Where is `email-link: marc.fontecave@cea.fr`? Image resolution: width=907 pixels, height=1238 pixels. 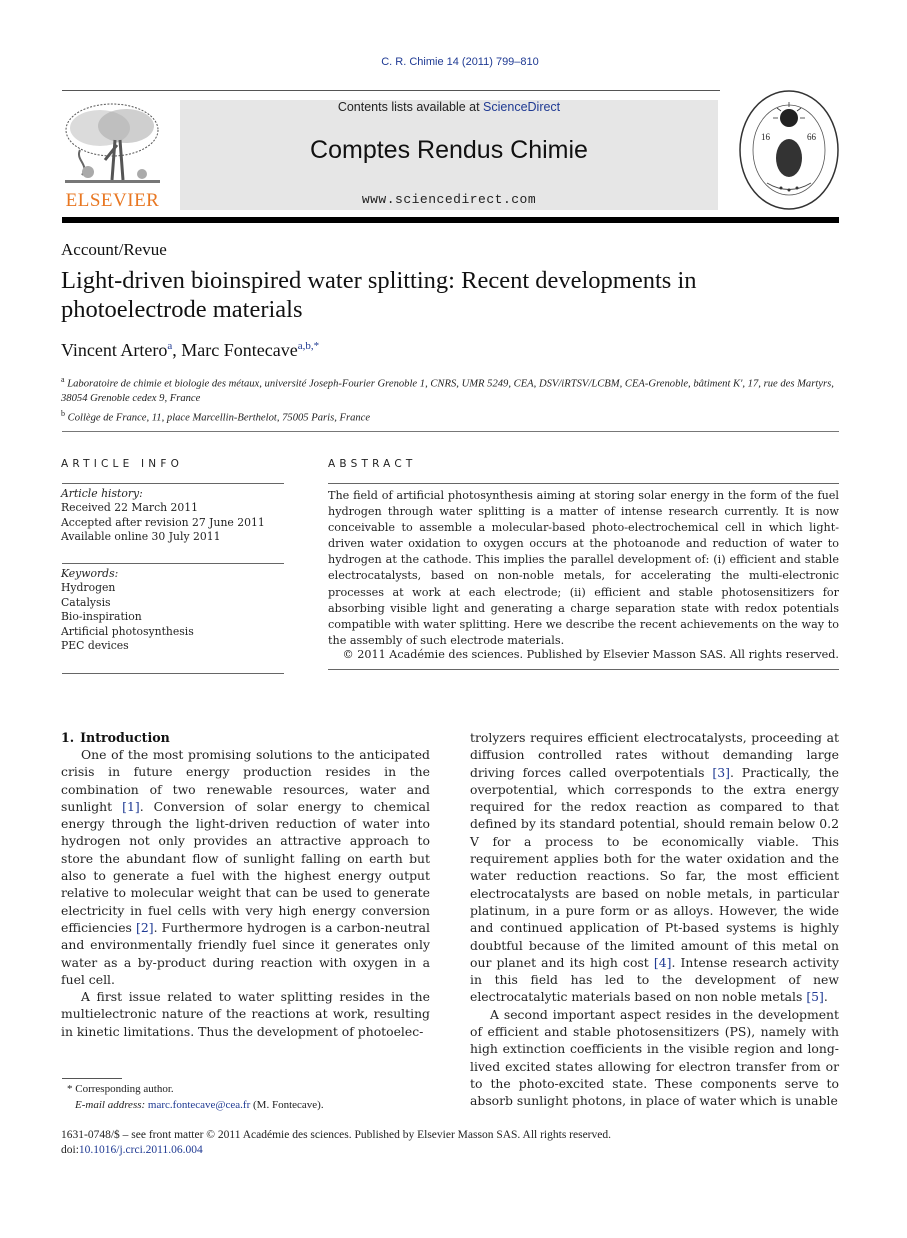 email-link: marc.fontecave@cea.fr is located at coordinates (199, 1105).